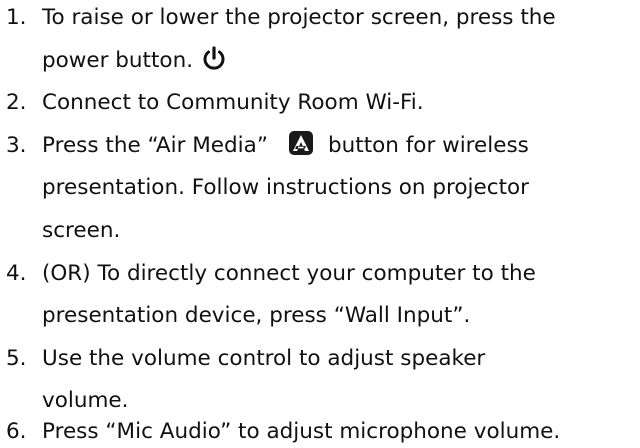 The width and height of the screenshot is (640, 448). I want to click on item-3-line-3: screen., so click(81, 230).